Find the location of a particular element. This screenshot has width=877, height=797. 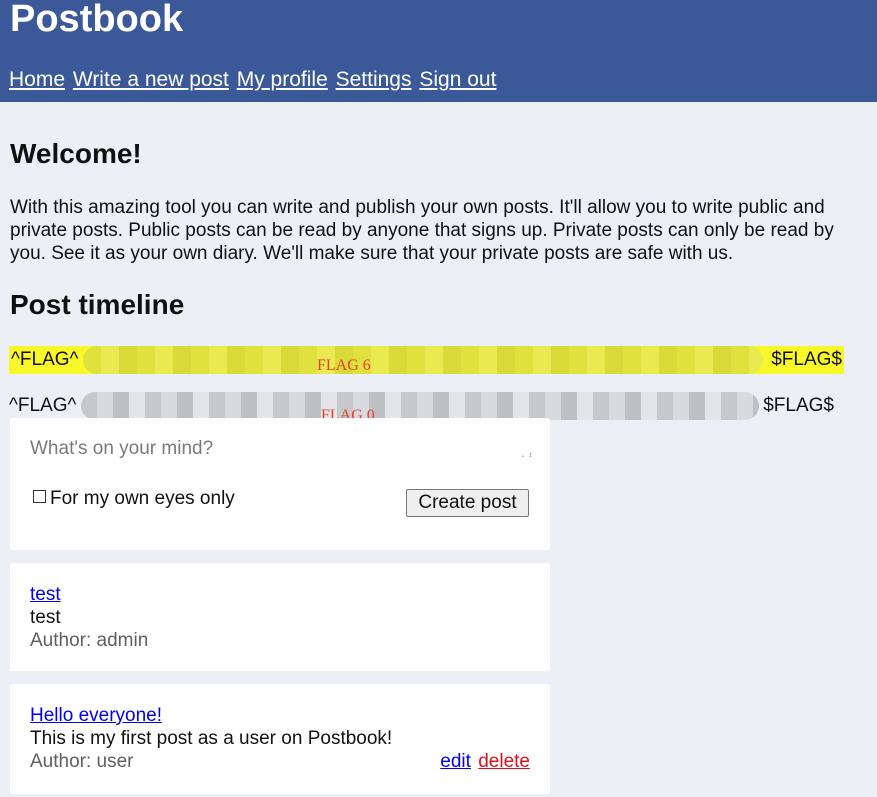

timeline-heading: Post timeline is located at coordinates (97, 304).